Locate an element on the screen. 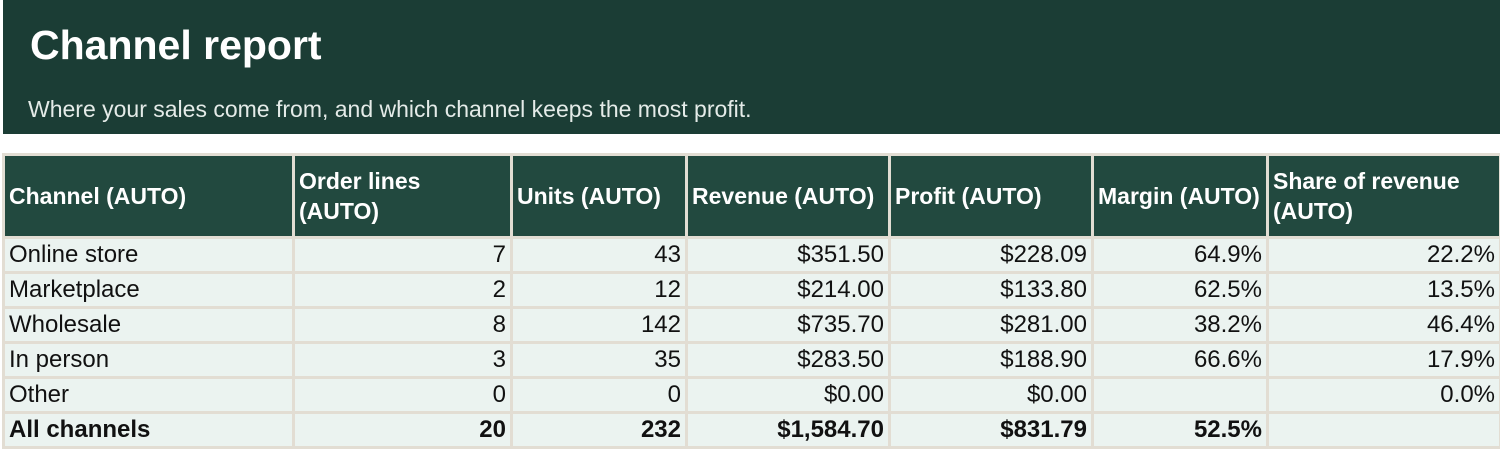  revenue-cell: $0.00 is located at coordinates (788, 395).